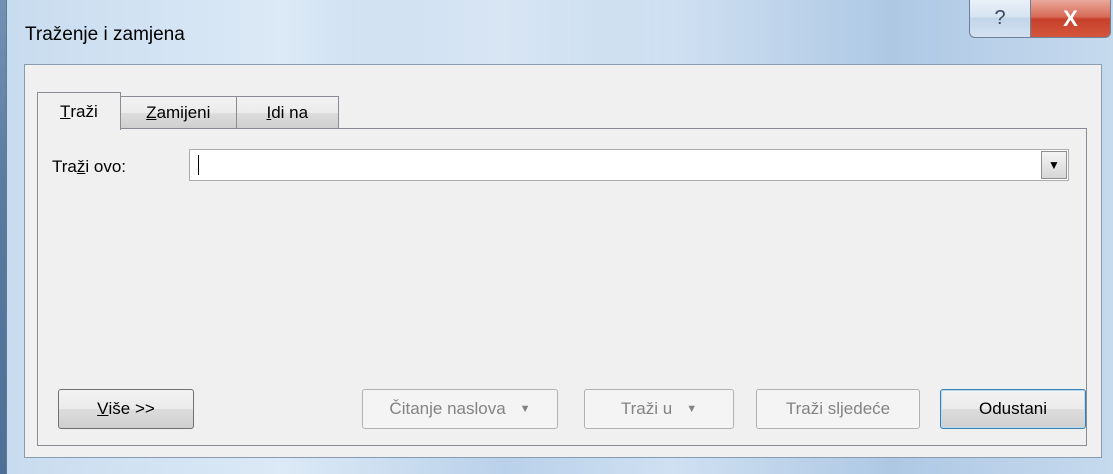 This screenshot has height=474, width=1113. I want to click on caption-buttons: ? X, so click(1040, 20).